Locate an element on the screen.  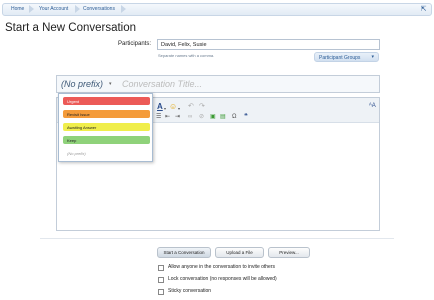
lock-checkbox is located at coordinates (161, 280).